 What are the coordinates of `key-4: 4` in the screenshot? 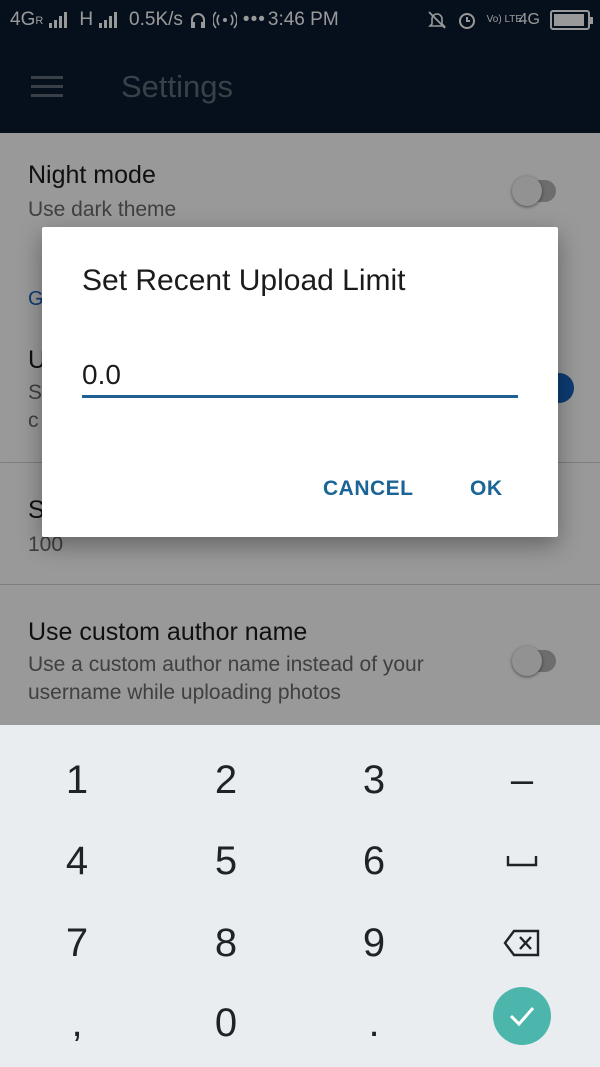 It's located at (77, 861).